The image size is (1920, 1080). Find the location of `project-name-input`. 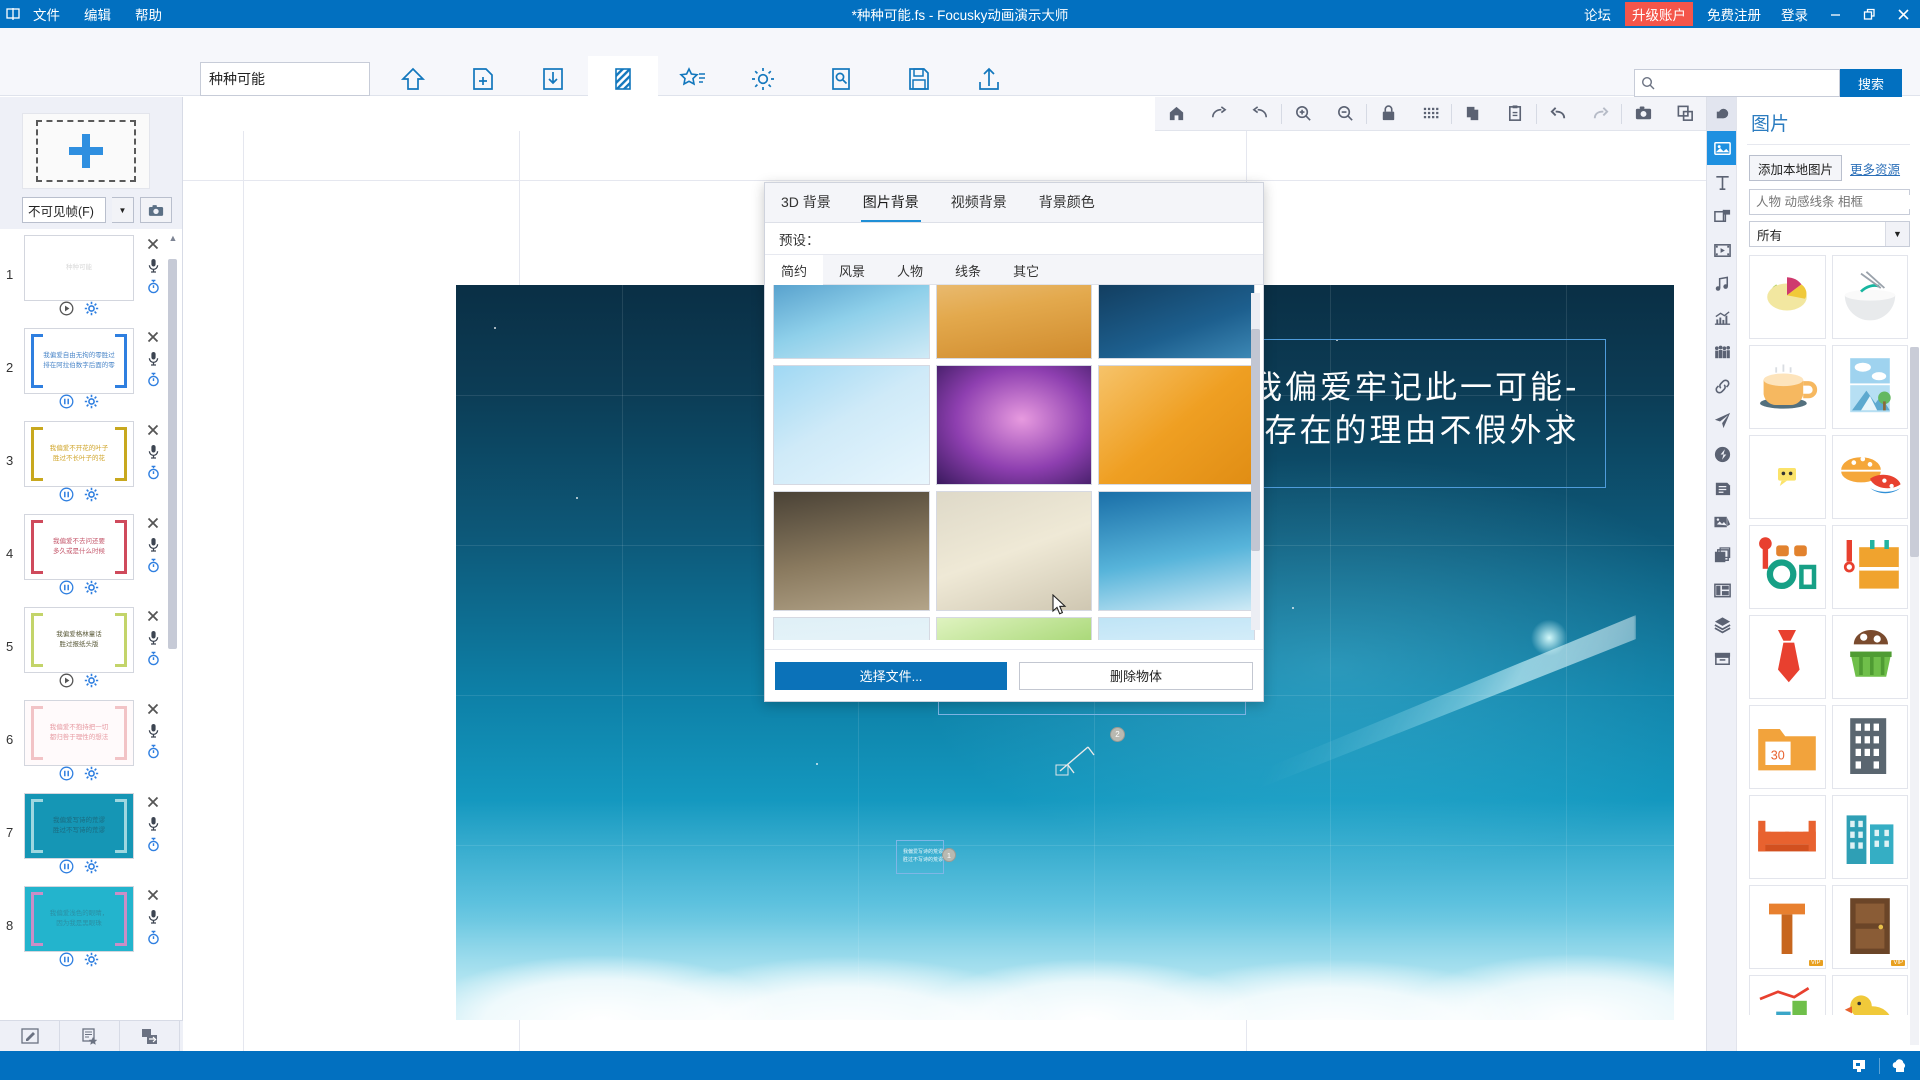

project-name-input is located at coordinates (285, 79).